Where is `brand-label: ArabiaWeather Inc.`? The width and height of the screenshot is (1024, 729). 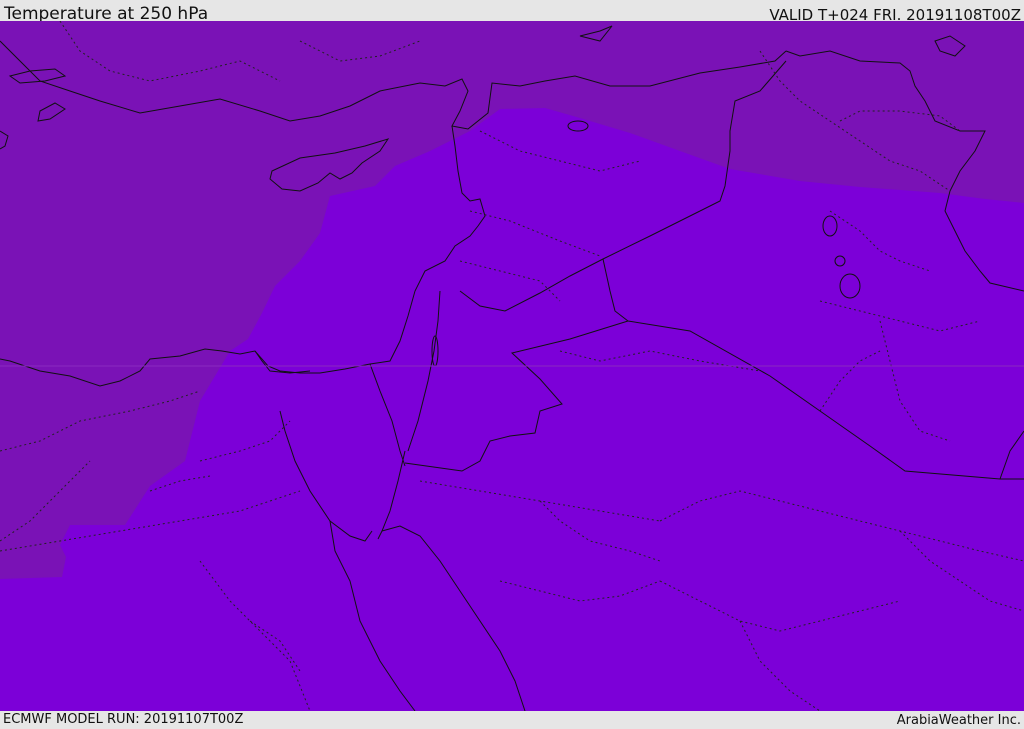
brand-label: ArabiaWeather Inc. is located at coordinates (958, 720).